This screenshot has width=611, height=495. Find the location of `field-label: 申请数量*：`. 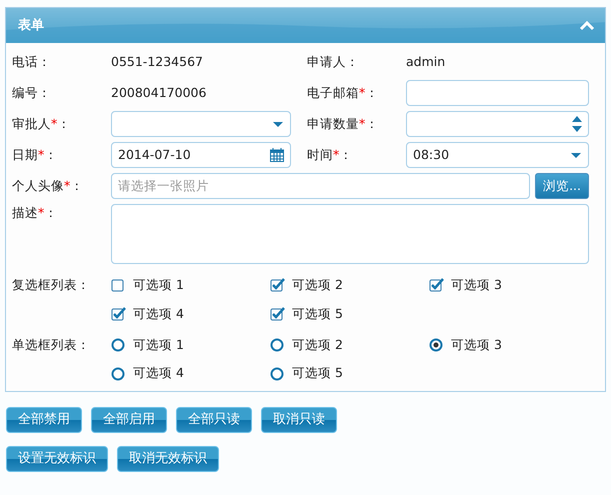

field-label: 申请数量*： is located at coordinates (343, 123).